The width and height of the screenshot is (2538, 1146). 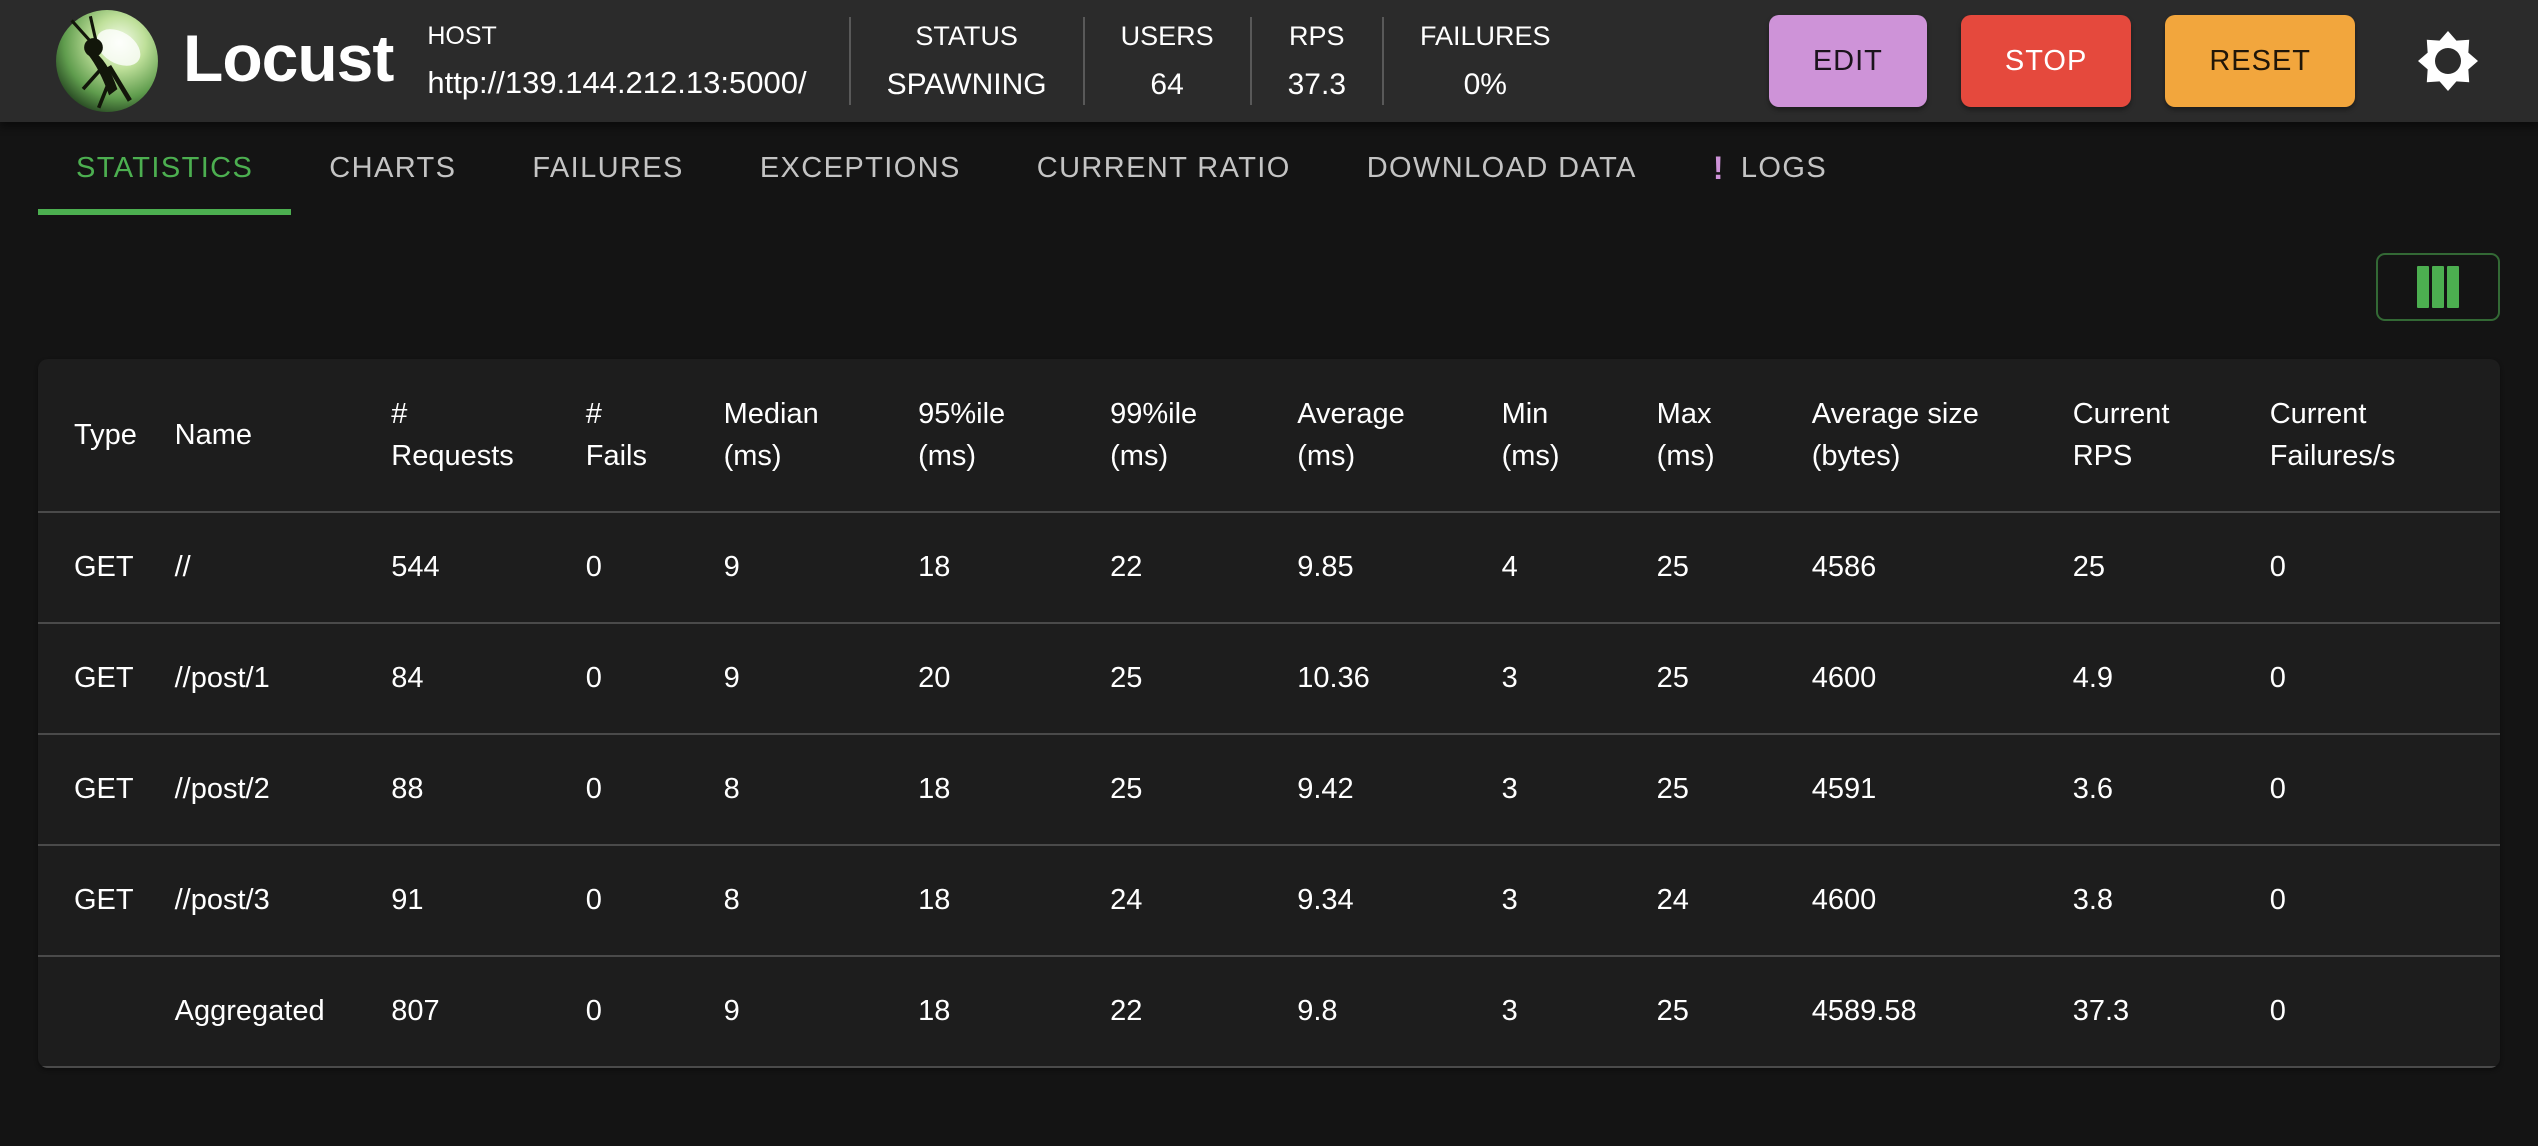 I want to click on cell-average: 9.8, so click(x=1383, y=1012).